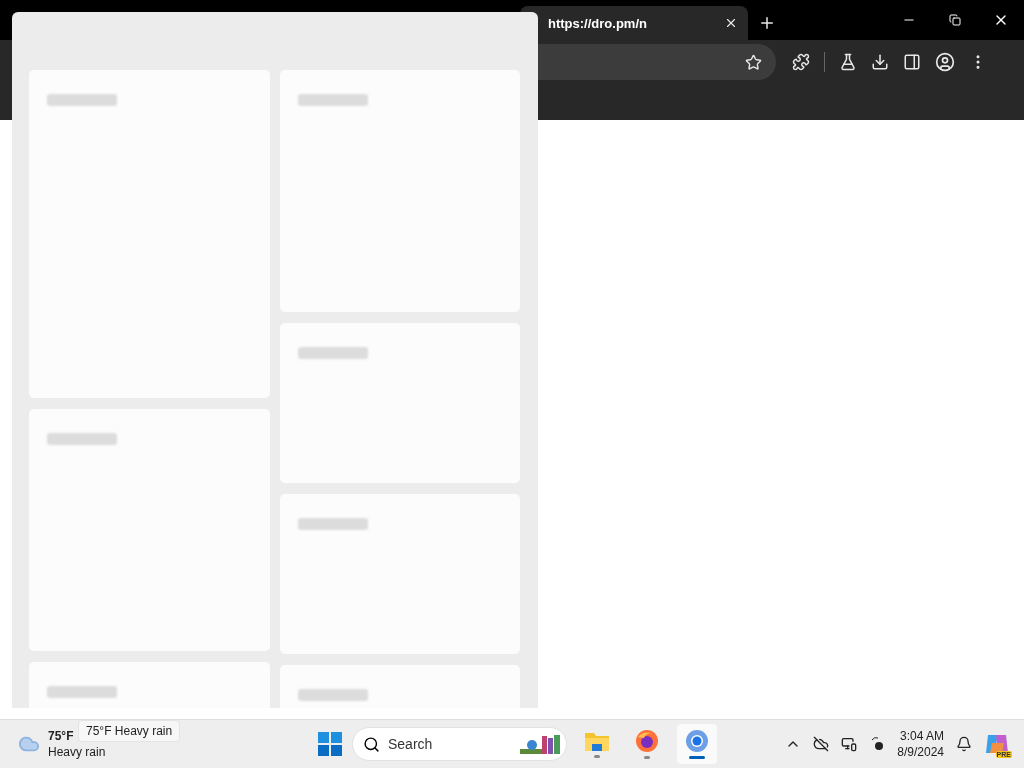  I want to click on folder-icon, so click(597, 741).